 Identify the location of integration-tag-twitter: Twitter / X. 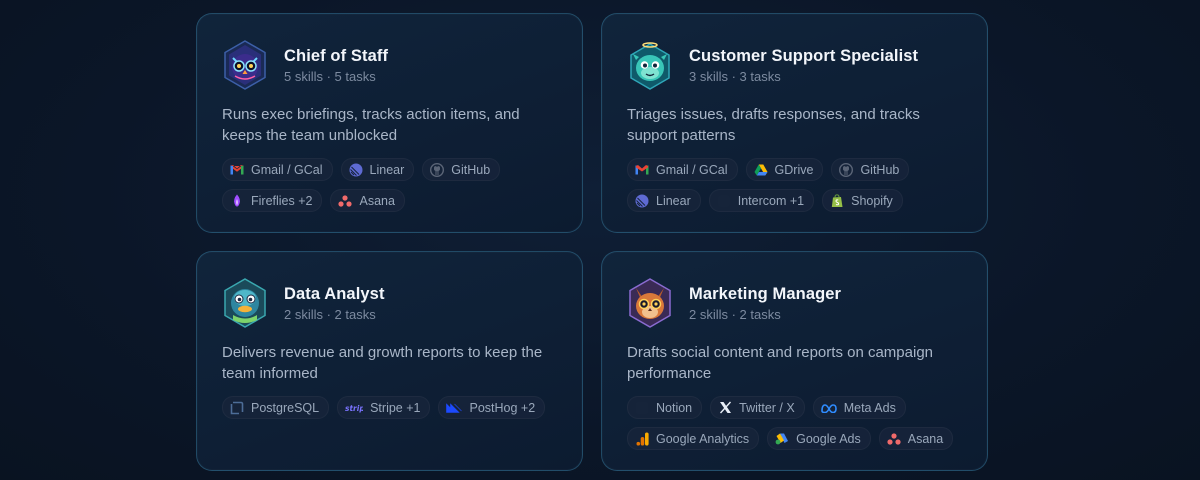
(757, 407).